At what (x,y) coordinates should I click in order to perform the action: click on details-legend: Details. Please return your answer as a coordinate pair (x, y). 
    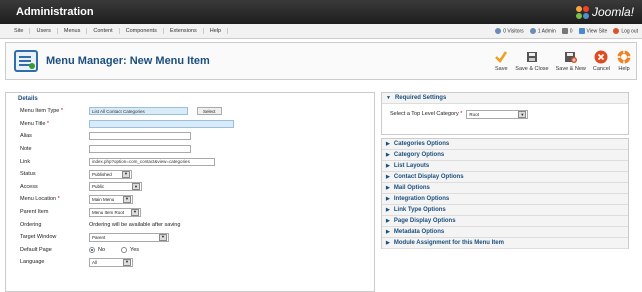
    Looking at the image, I should click on (28, 99).